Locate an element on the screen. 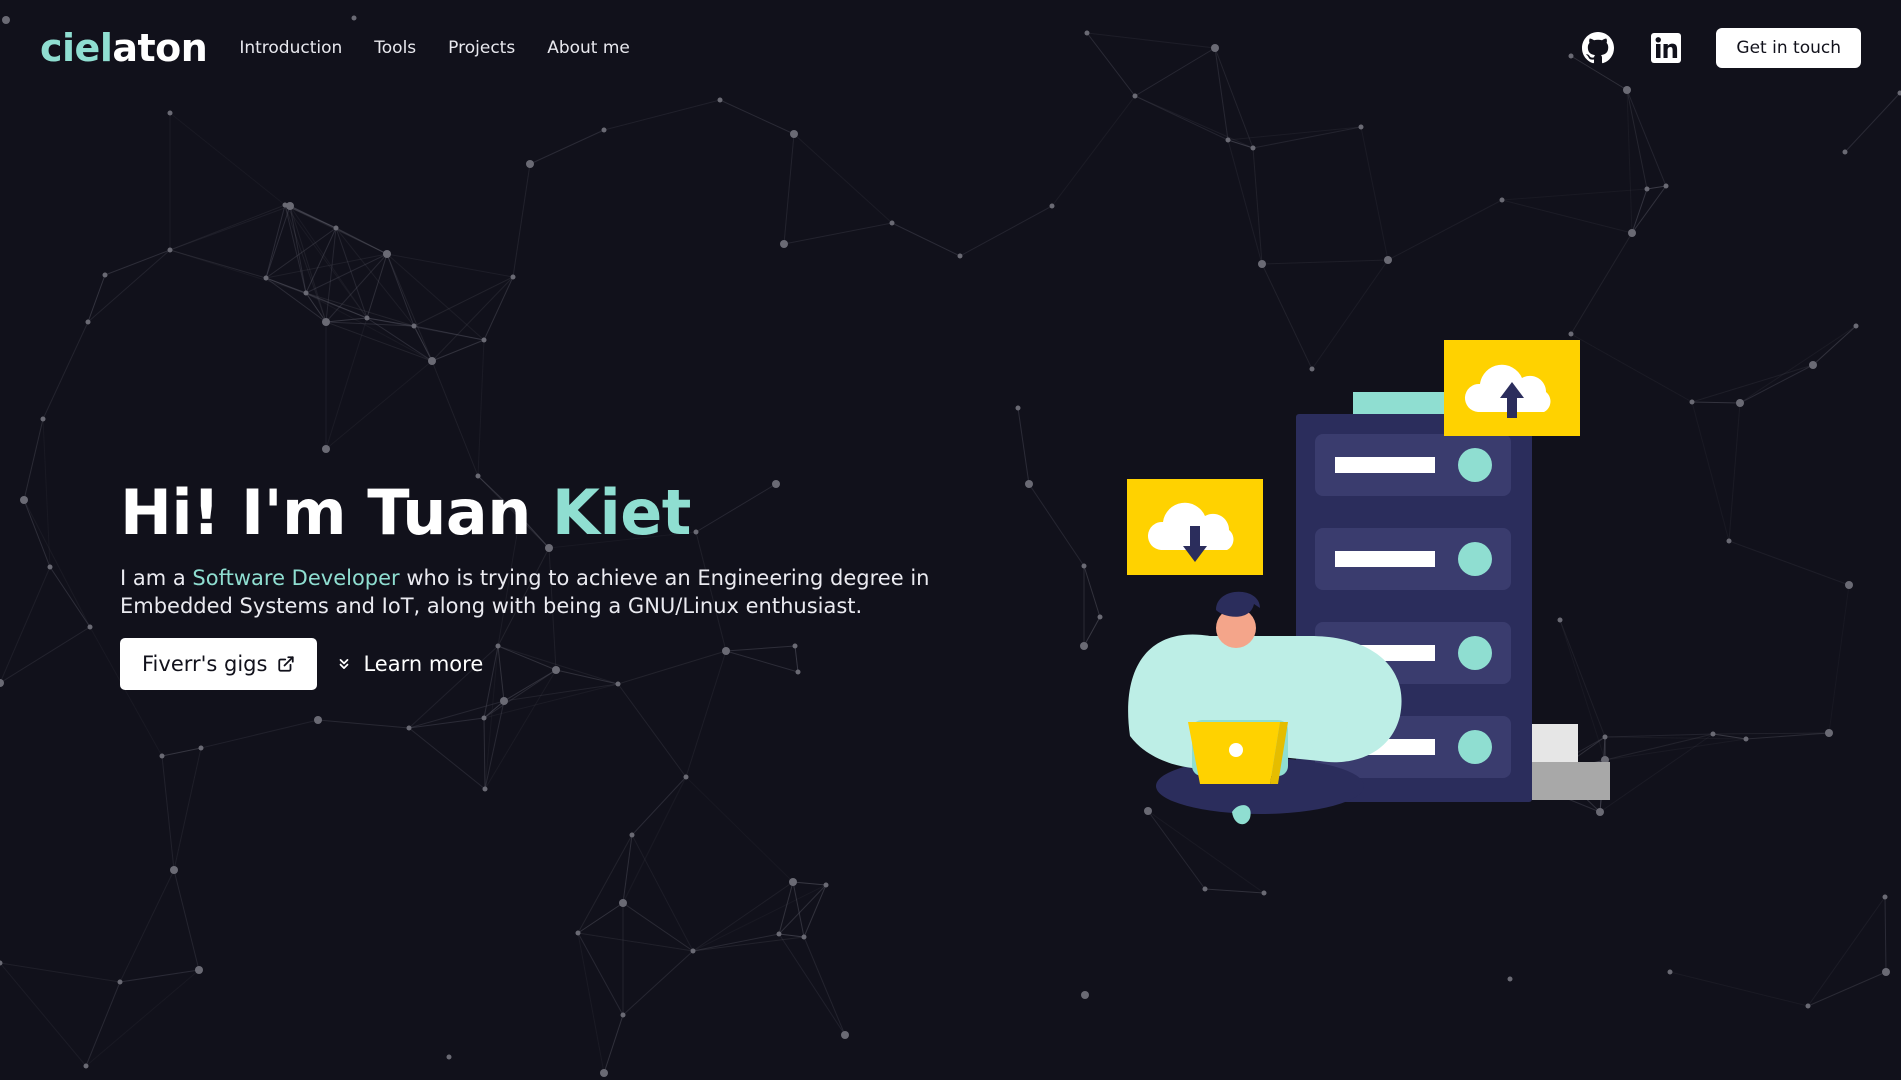 The width and height of the screenshot is (1901, 1080). chevrons-down-icon is located at coordinates (344, 664).